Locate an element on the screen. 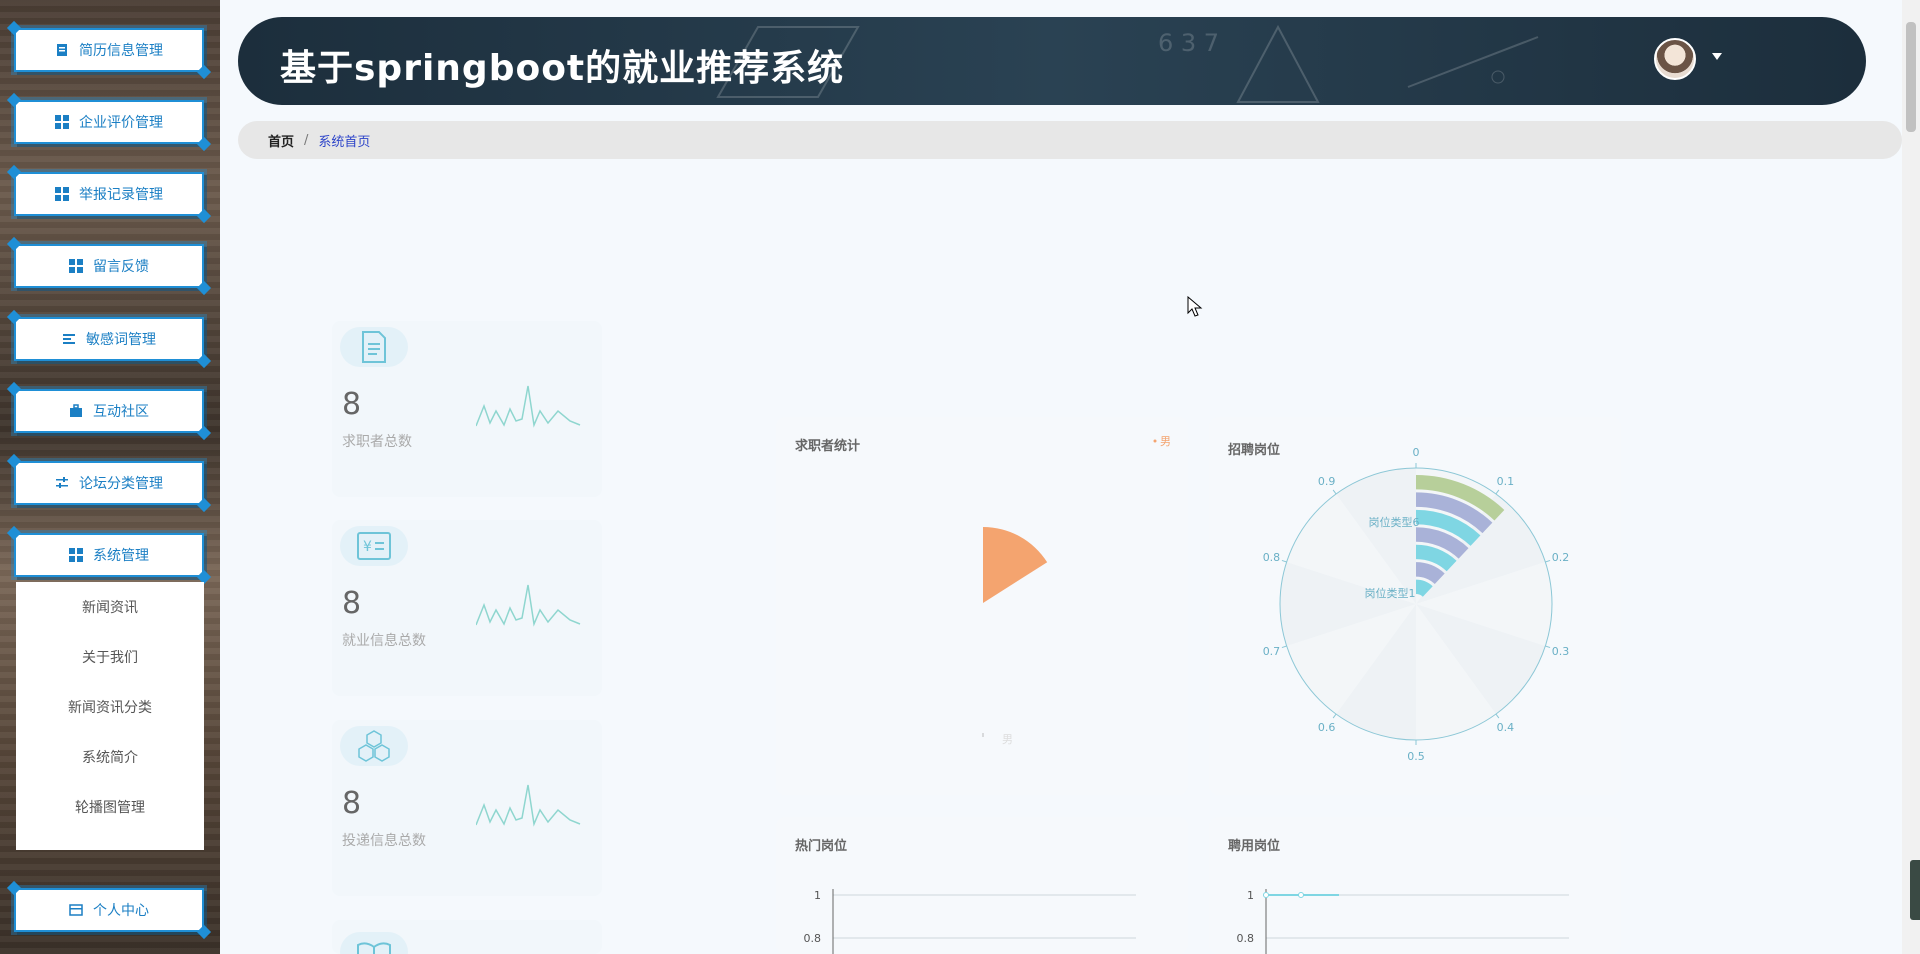 The height and width of the screenshot is (954, 1920). sidebar-item-label: 互动社区 is located at coordinates (121, 412).